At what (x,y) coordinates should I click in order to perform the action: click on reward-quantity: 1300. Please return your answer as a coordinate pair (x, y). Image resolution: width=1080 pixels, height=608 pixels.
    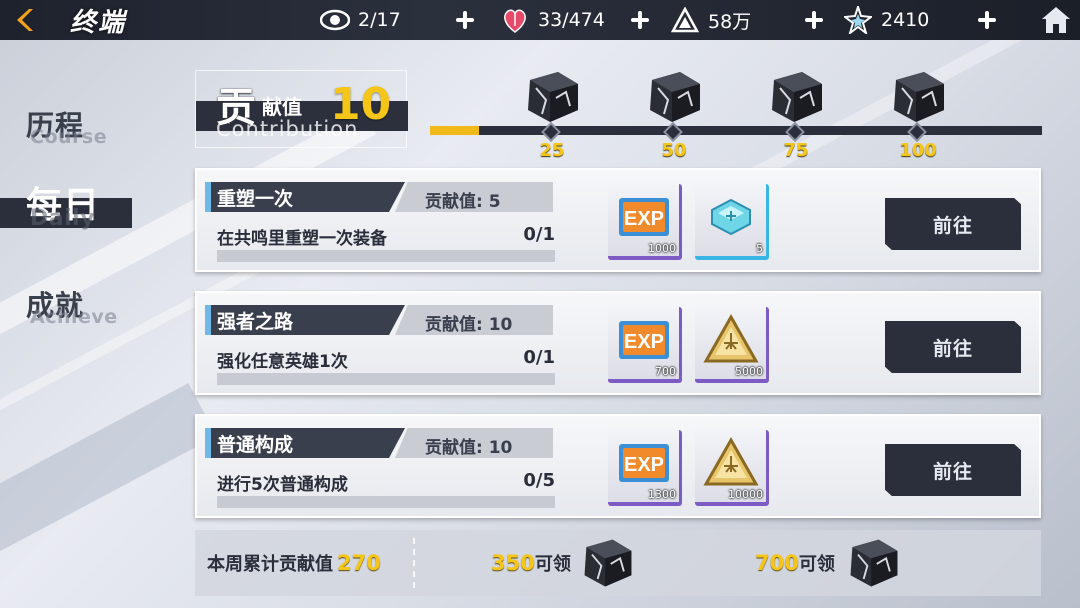
    Looking at the image, I should click on (662, 494).